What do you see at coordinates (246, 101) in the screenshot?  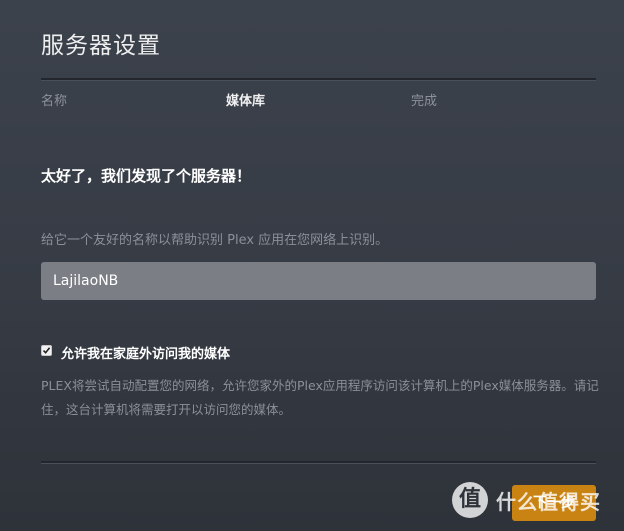 I see `step-library: 媒体库` at bounding box center [246, 101].